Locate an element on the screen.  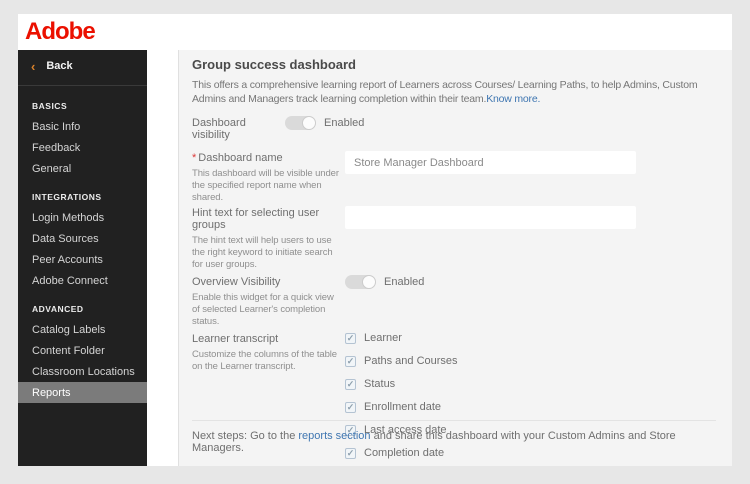
sidebar-item-peer-accounts: Peer Accounts is located at coordinates (82, 259).